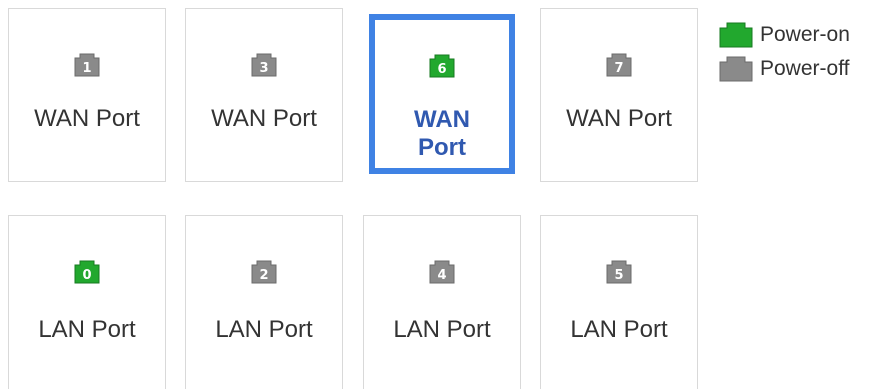 The width and height of the screenshot is (876, 389). I want to click on svg-text: 5, so click(618, 275).